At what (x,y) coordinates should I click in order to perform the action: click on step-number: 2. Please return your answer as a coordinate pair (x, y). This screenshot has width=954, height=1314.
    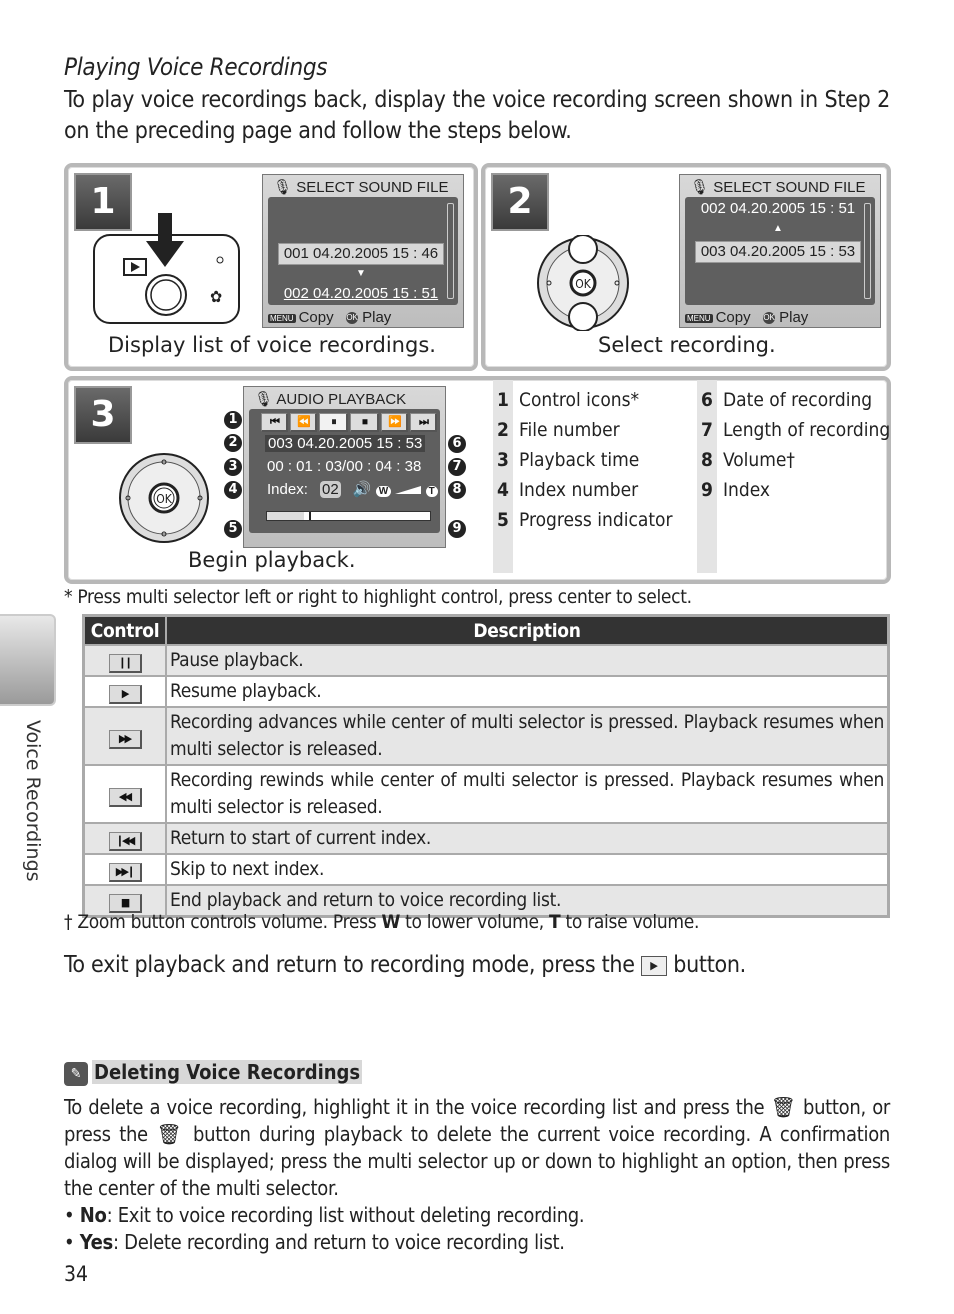
    Looking at the image, I should click on (520, 202).